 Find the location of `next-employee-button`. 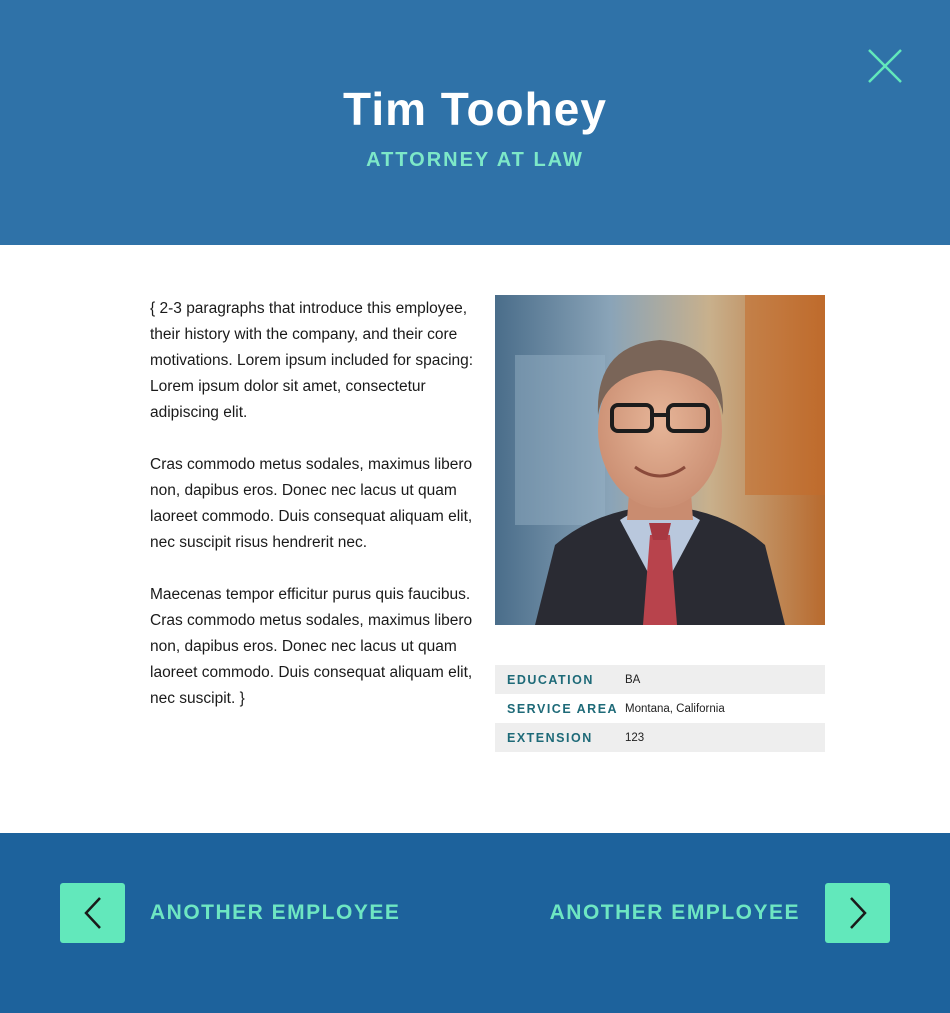

next-employee-button is located at coordinates (857, 913).